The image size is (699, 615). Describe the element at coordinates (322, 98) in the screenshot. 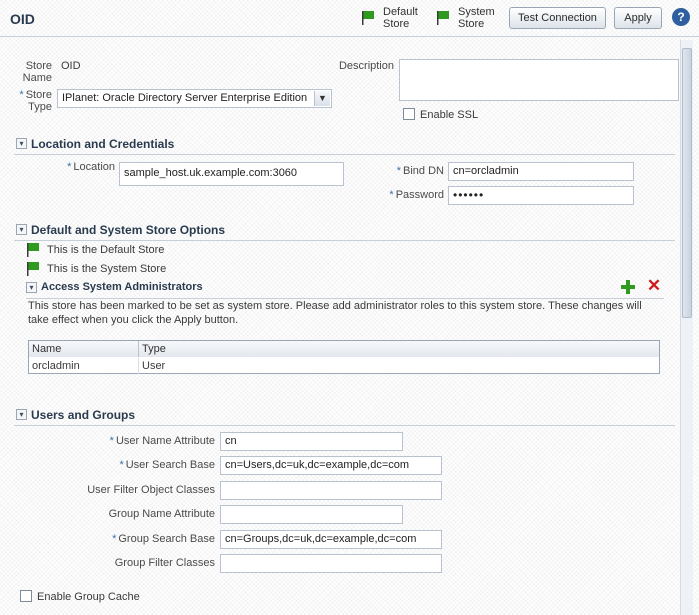

I see `chevron-down-icon: ▼` at that location.